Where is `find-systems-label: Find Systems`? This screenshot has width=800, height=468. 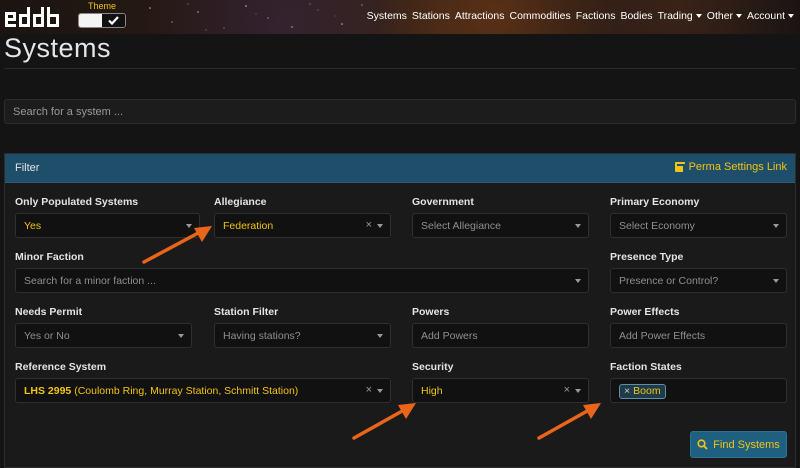
find-systems-label: Find Systems is located at coordinates (746, 444).